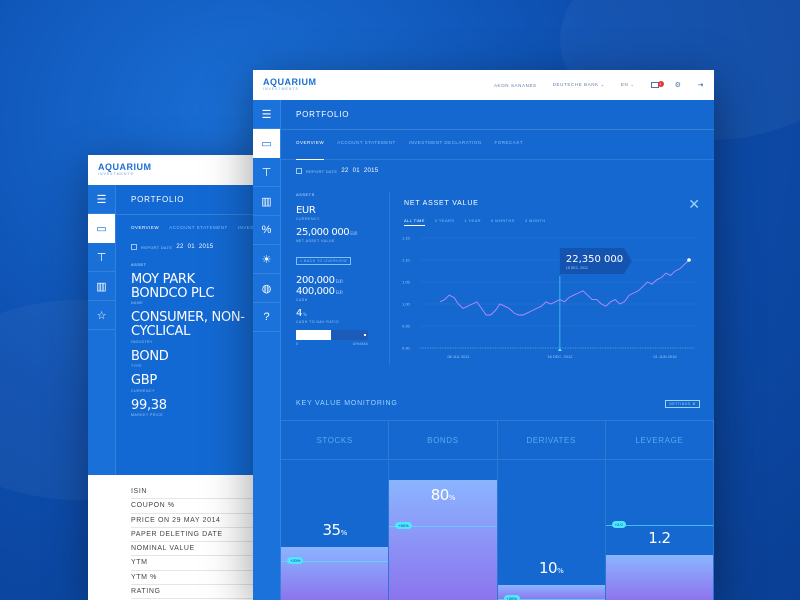 The width and height of the screenshot is (800, 600). I want to click on kvm-category-label: DERIVATES, so click(552, 440).